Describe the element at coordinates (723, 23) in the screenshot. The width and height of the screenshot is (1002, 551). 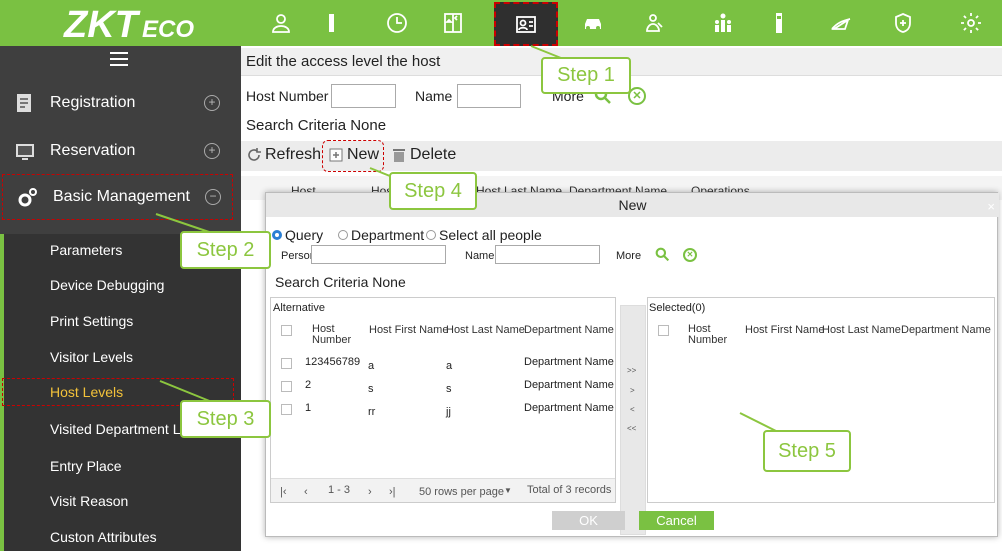
I see `org-icon` at that location.